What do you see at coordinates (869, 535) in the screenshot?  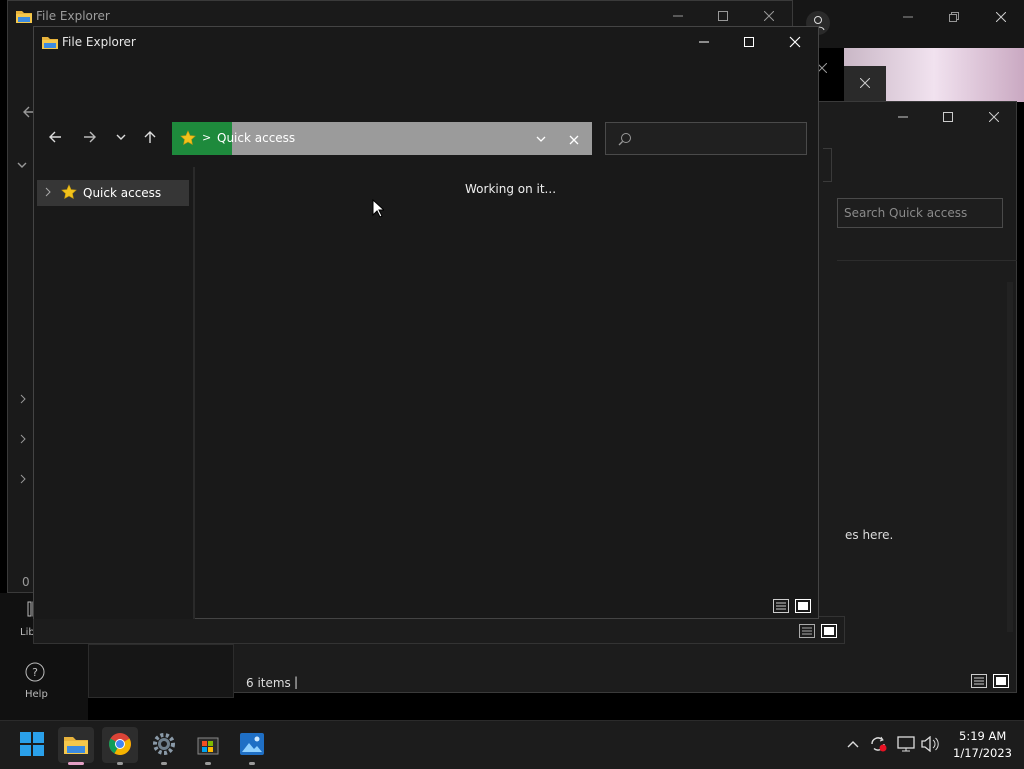 I see `empty-folder-text: es here.` at bounding box center [869, 535].